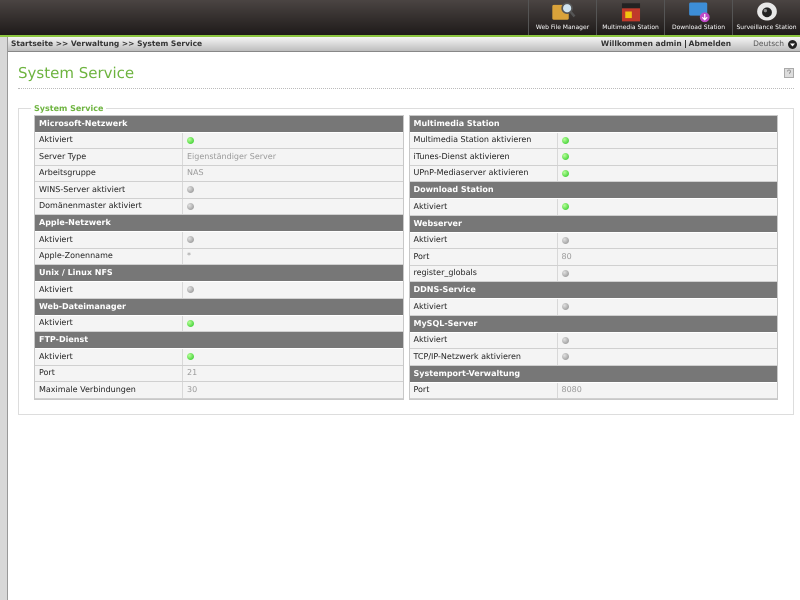 The height and width of the screenshot is (600, 800). Describe the element at coordinates (68, 108) in the screenshot. I see `group-title: System Service` at that location.